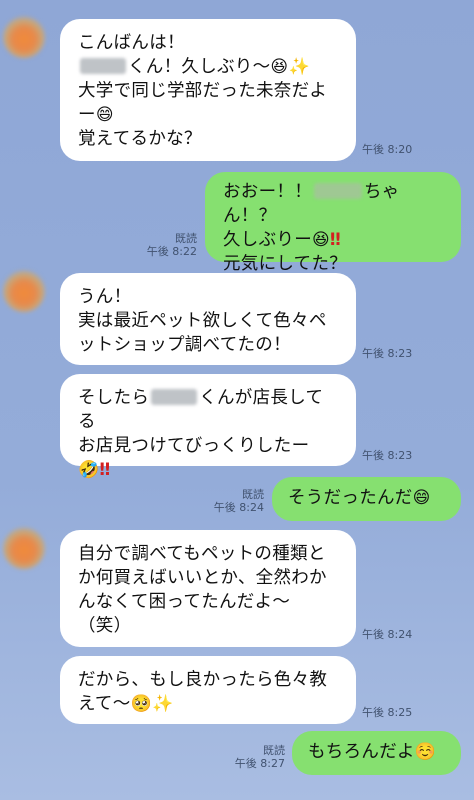 Image resolution: width=474 pixels, height=800 pixels. I want to click on message-meta: 既読 午後 8:24, so click(234, 501).